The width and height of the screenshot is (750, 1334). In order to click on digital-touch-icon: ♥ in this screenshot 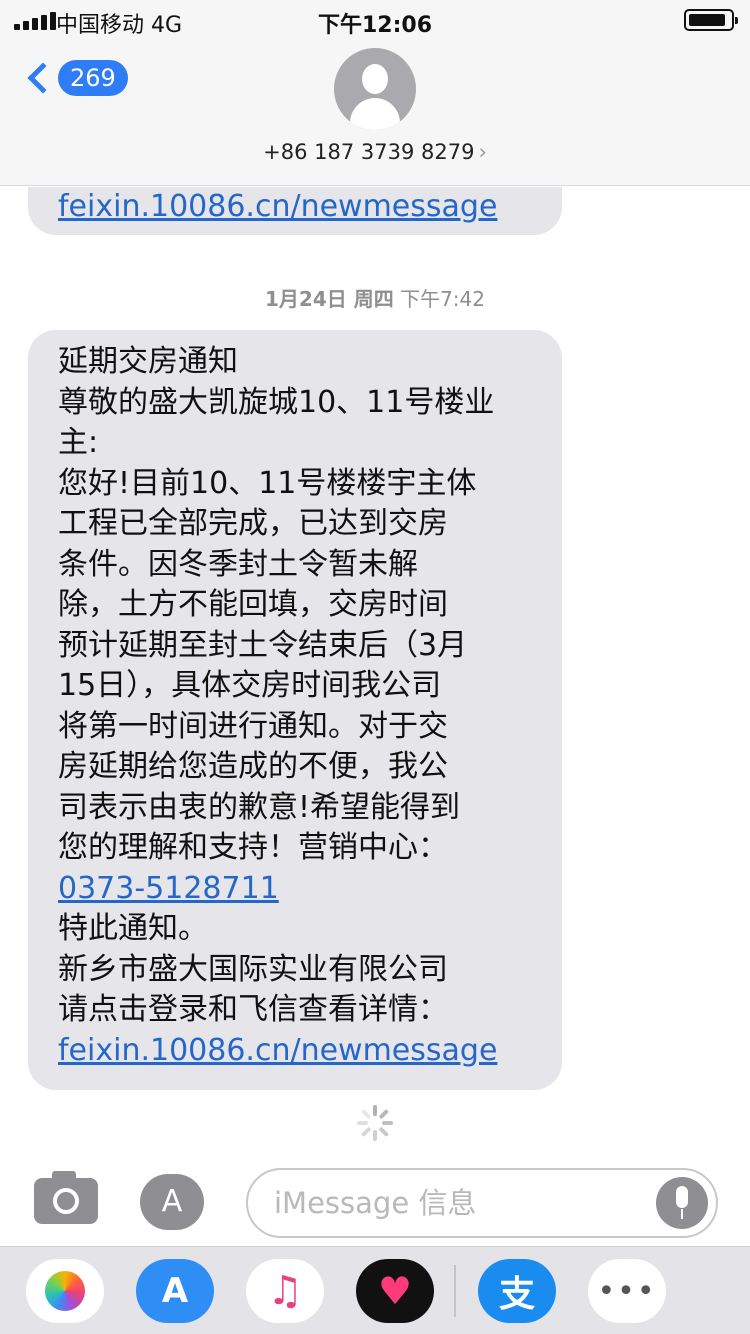, I will do `click(395, 1291)`.